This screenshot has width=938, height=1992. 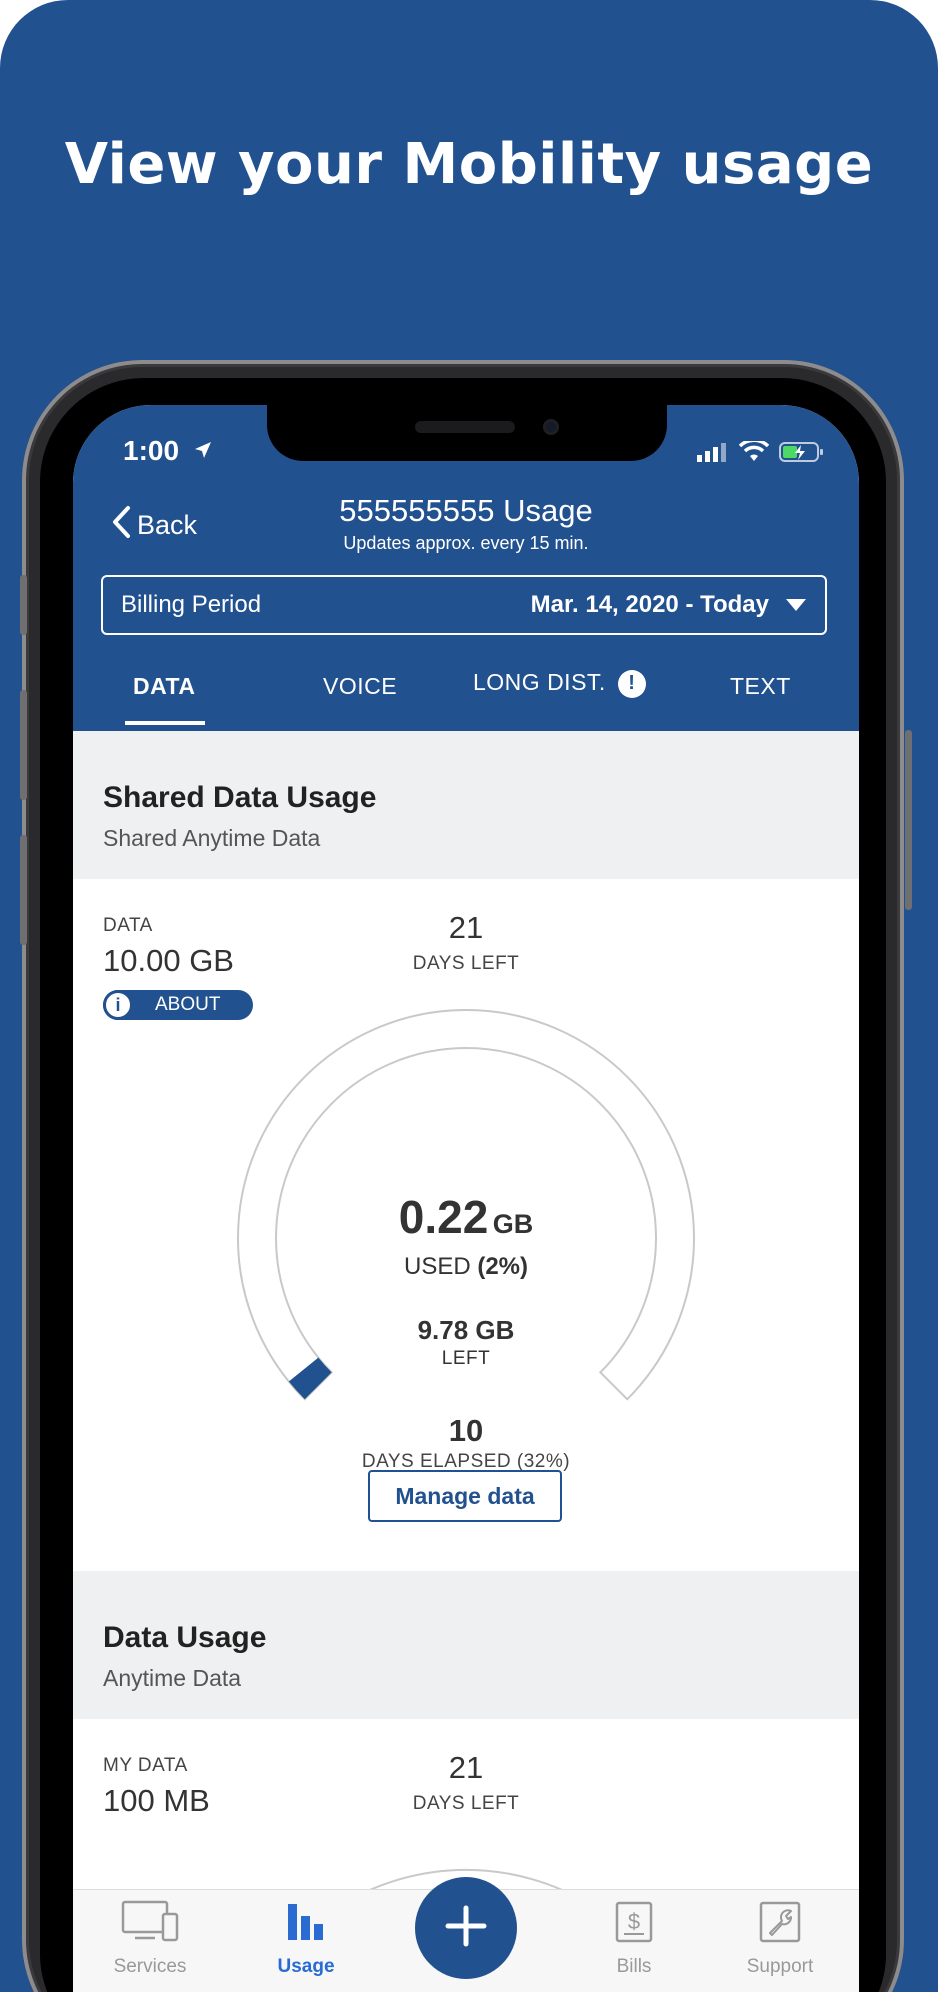 What do you see at coordinates (760, 686) in the screenshot?
I see `tab-text: TEXT` at bounding box center [760, 686].